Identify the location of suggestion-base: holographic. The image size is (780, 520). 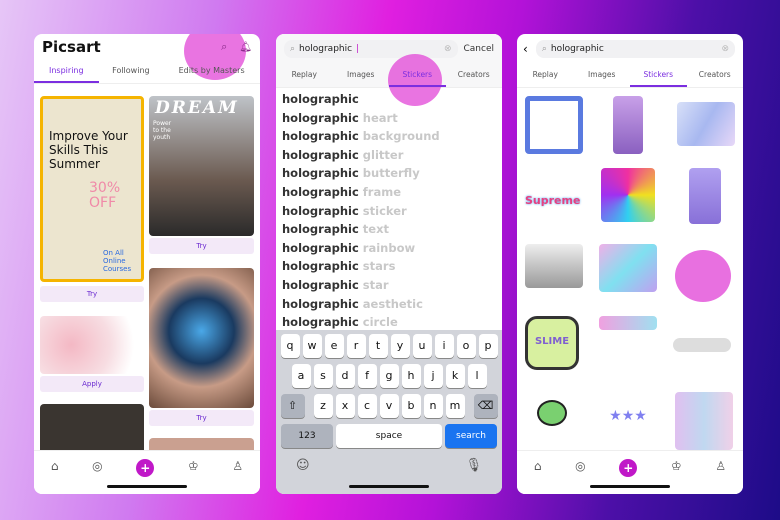
(320, 303).